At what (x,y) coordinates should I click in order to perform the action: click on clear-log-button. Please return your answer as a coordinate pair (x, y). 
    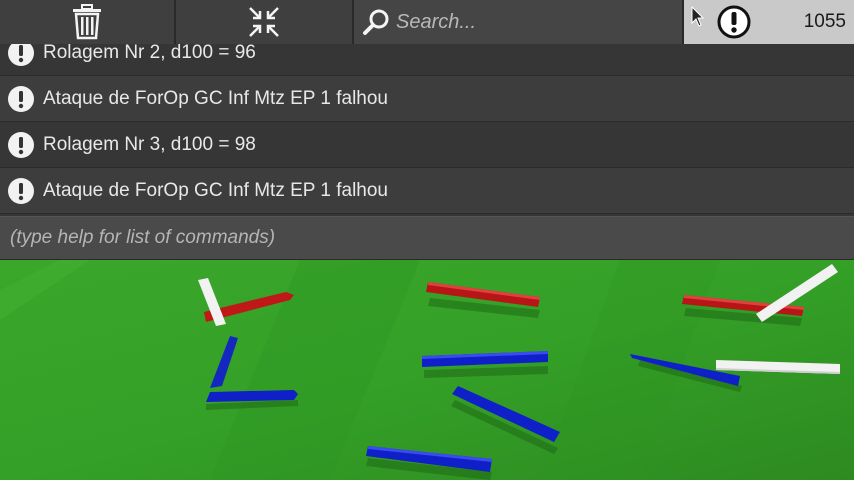
    Looking at the image, I should click on (88, 22).